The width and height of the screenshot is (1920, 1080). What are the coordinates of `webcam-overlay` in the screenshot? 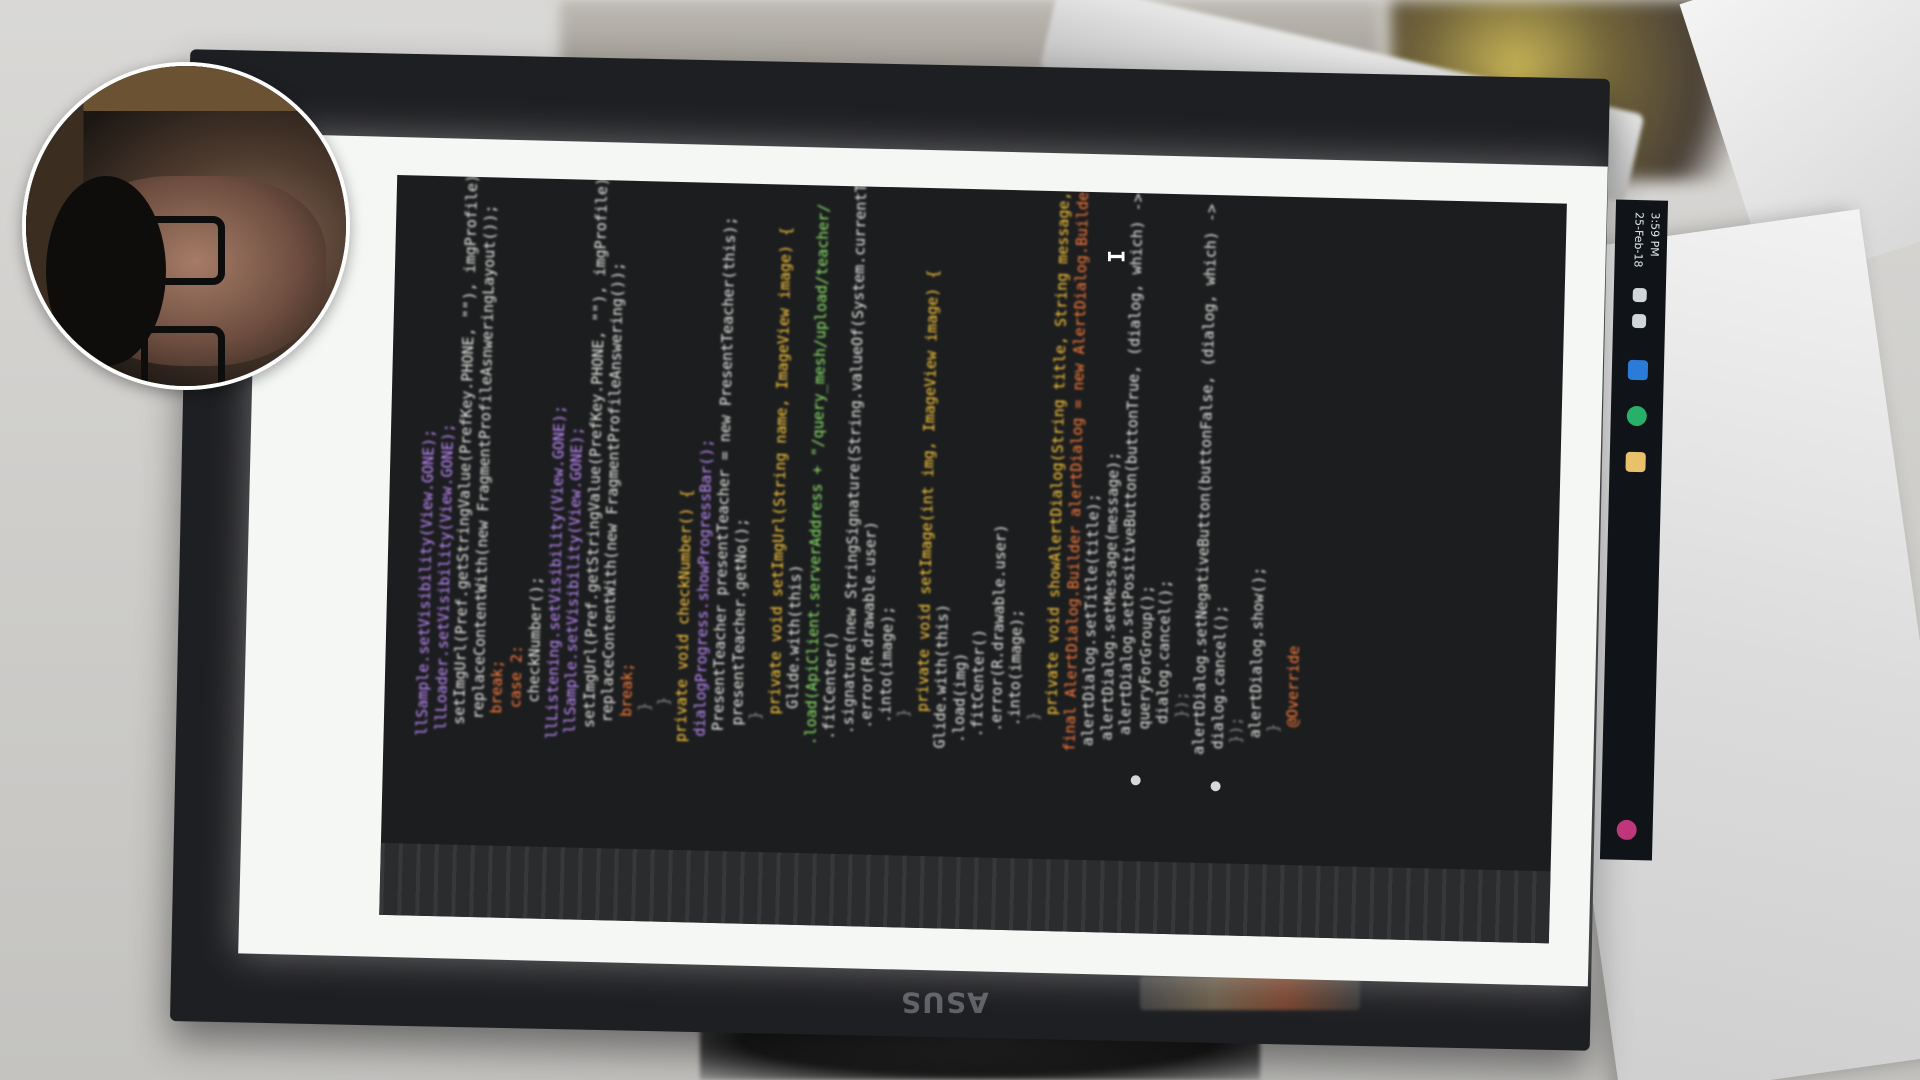 It's located at (186, 226).